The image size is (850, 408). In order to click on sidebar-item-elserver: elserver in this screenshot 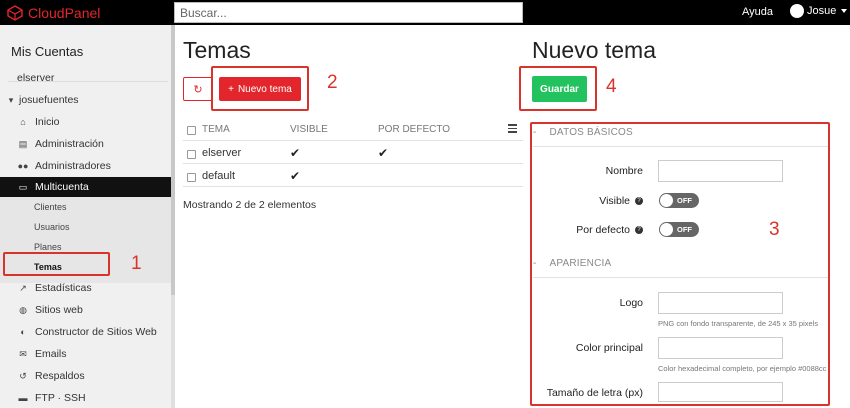, I will do `click(85, 78)`.